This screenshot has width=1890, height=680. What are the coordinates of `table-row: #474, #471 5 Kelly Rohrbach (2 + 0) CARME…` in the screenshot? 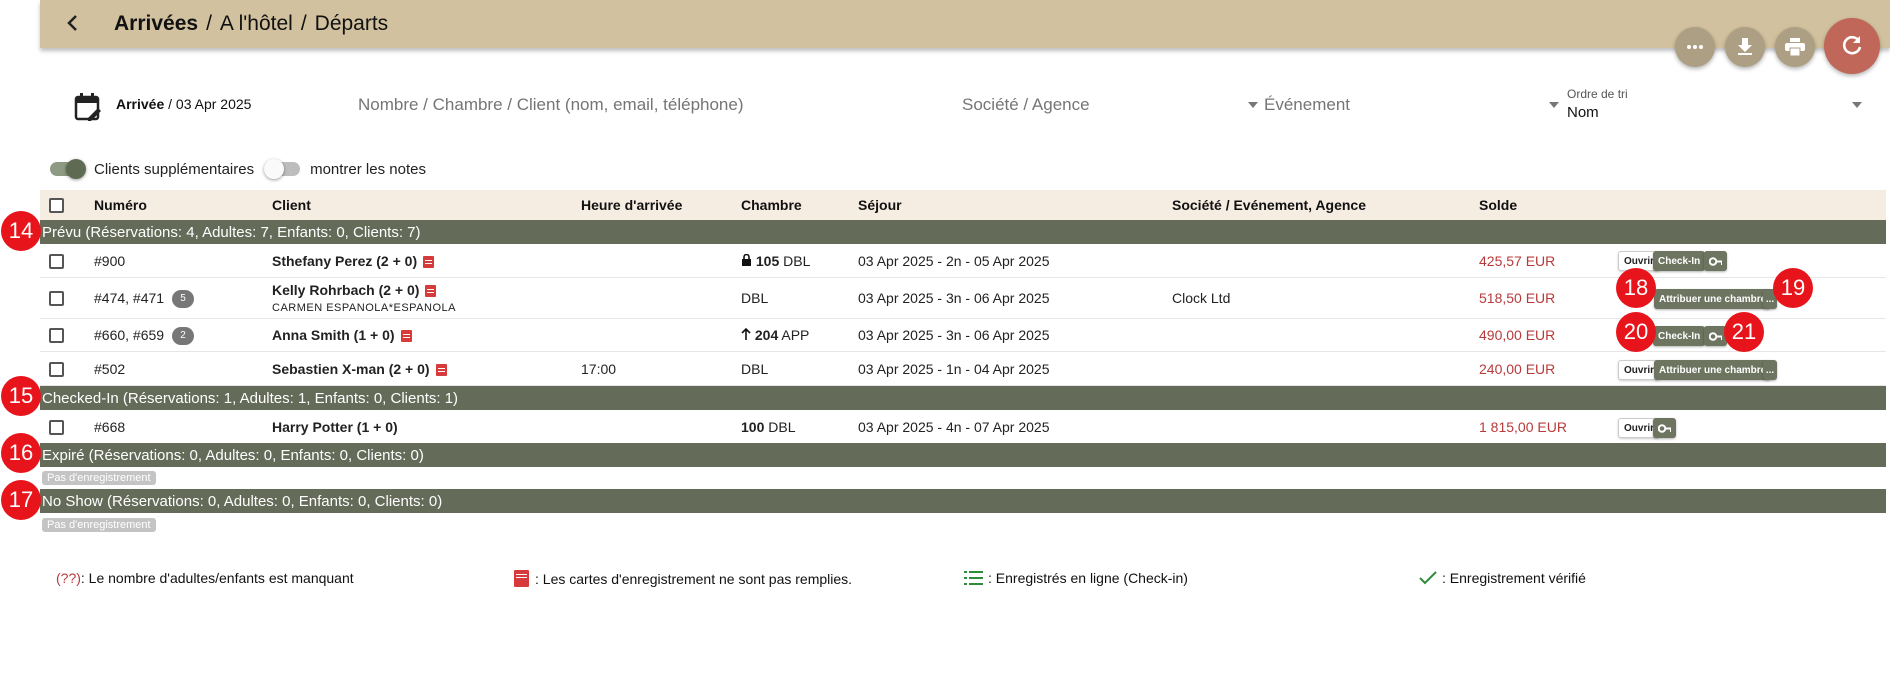 It's located at (963, 299).